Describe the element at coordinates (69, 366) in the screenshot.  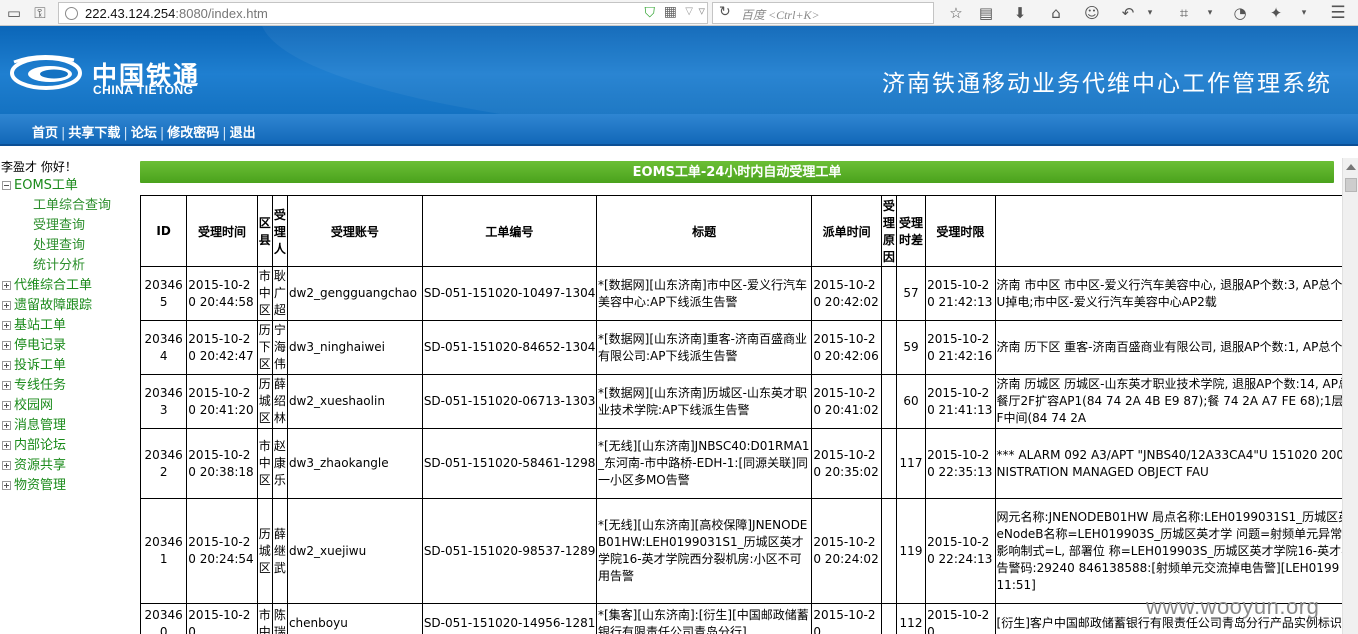
I see `sidebar-item-group: 投诉工单` at that location.